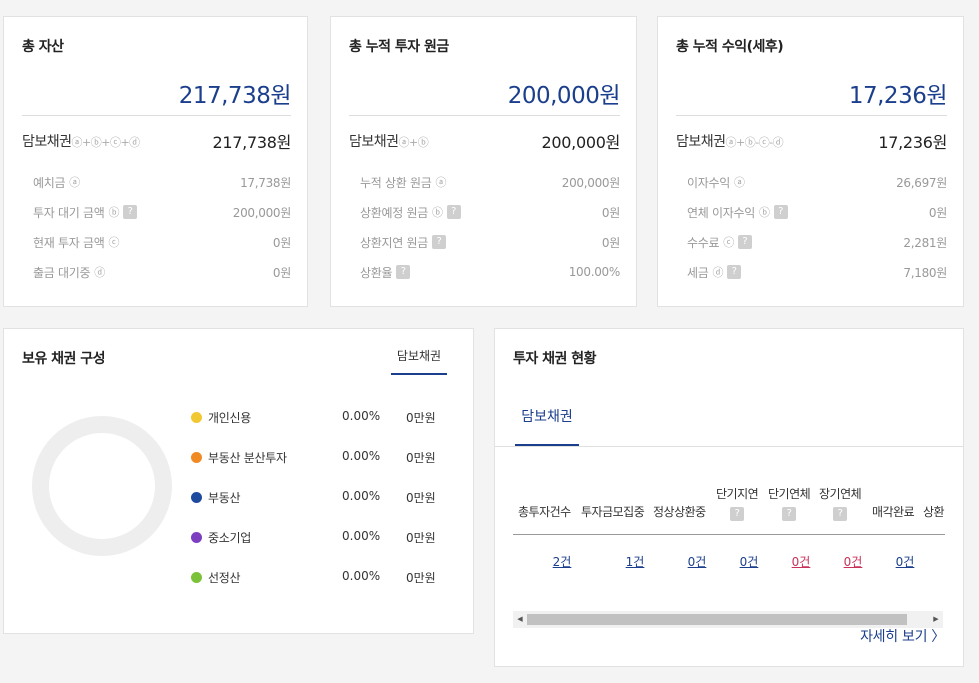  What do you see at coordinates (314, 497) in the screenshot?
I see `legend-item: 부동산 0.00% 0만원` at bounding box center [314, 497].